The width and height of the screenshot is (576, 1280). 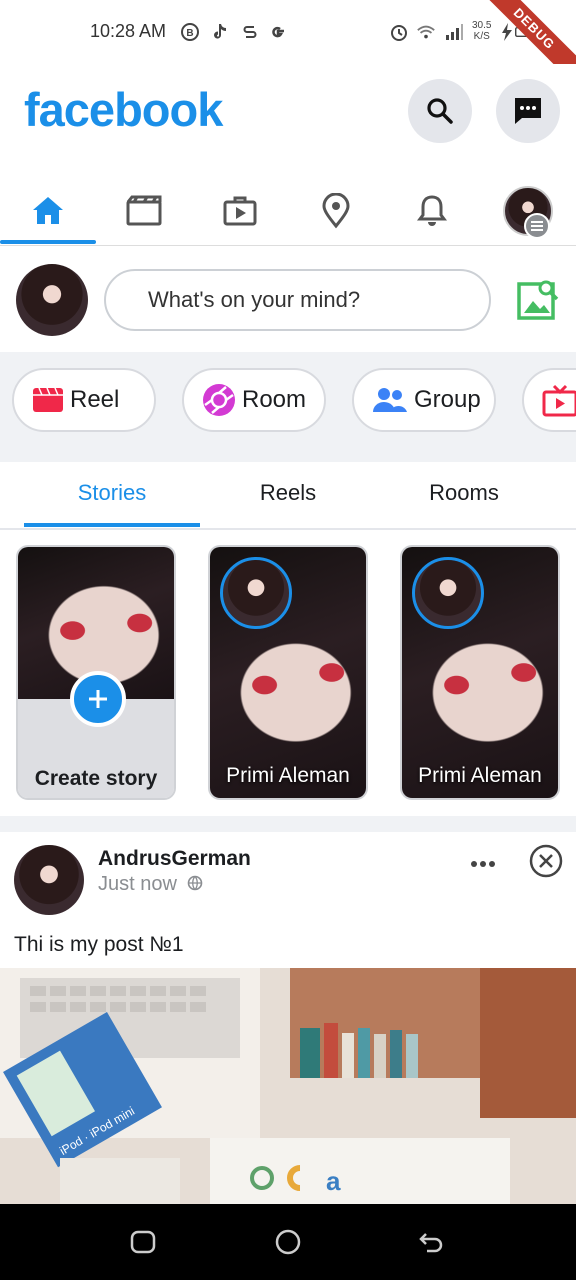 I want to click on back-button, so click(x=431, y=1242).